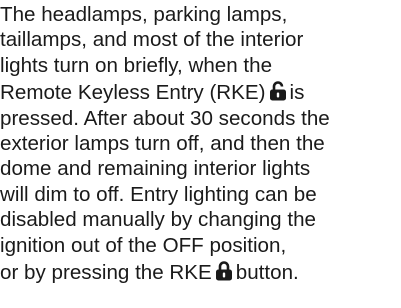 The width and height of the screenshot is (401, 308). What do you see at coordinates (158, 194) in the screenshot?
I see `text-line-8: will dim to off. Entry lighting can be` at bounding box center [158, 194].